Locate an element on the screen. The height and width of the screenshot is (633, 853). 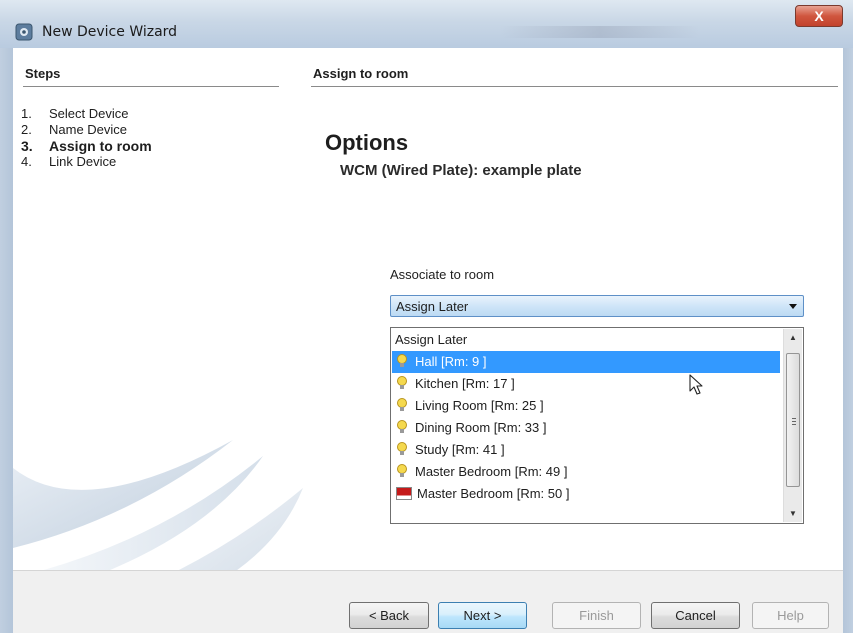
window-frame-left is located at coordinates (6, 340).